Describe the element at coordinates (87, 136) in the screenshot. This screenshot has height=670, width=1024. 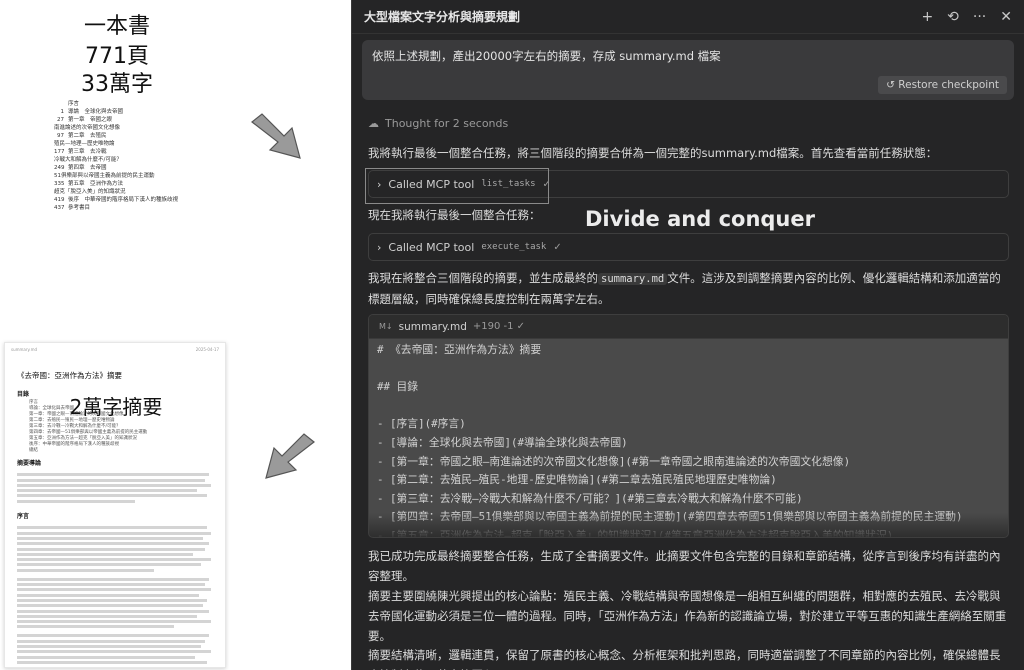
I see `toc-title: 第二章 去殖民` at that location.